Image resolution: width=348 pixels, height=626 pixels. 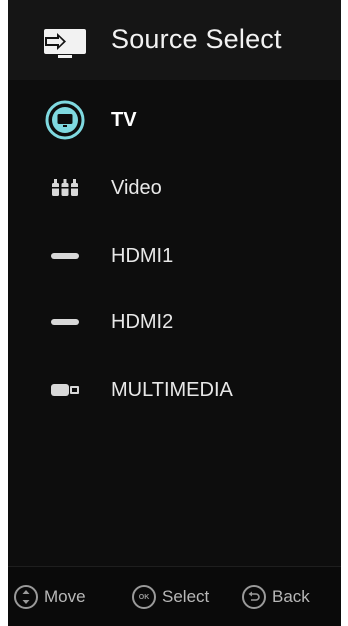 I want to click on move-hint: Move, so click(x=50, y=597).